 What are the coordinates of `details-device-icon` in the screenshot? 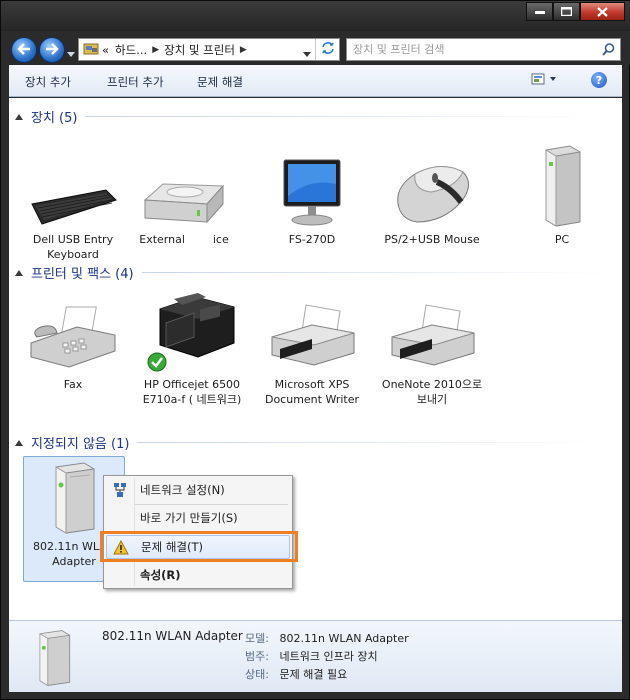 It's located at (54, 659).